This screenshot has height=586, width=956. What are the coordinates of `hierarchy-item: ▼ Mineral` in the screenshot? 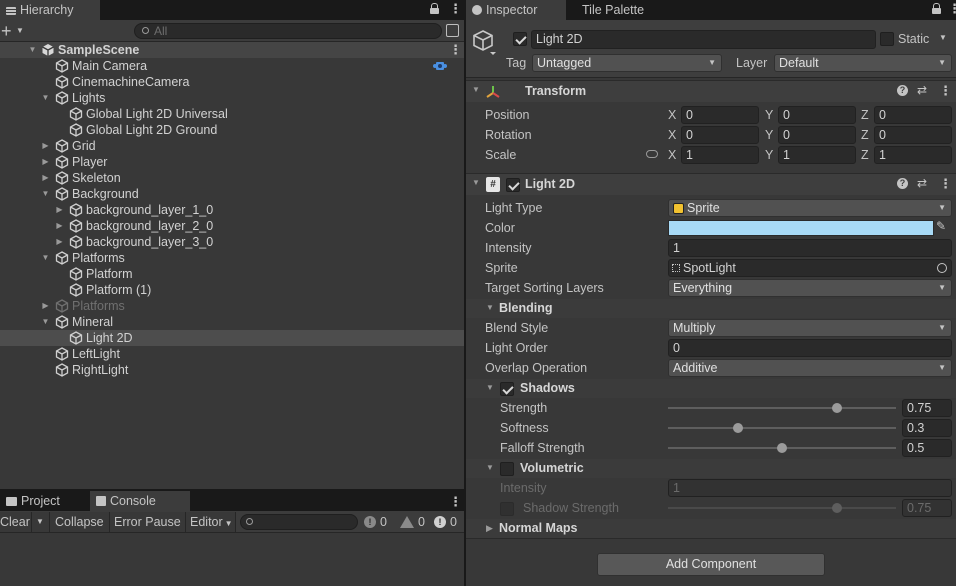 It's located at (232, 322).